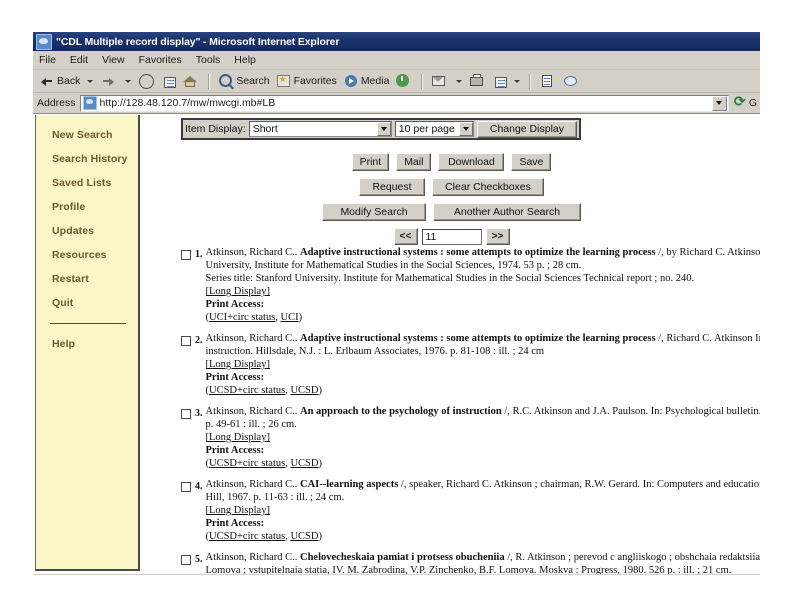 The image size is (792, 611). Describe the element at coordinates (187, 103) in the screenshot. I see `address-url-text: http://128.48.120.7/mw/mwcgi.mb#LB` at that location.